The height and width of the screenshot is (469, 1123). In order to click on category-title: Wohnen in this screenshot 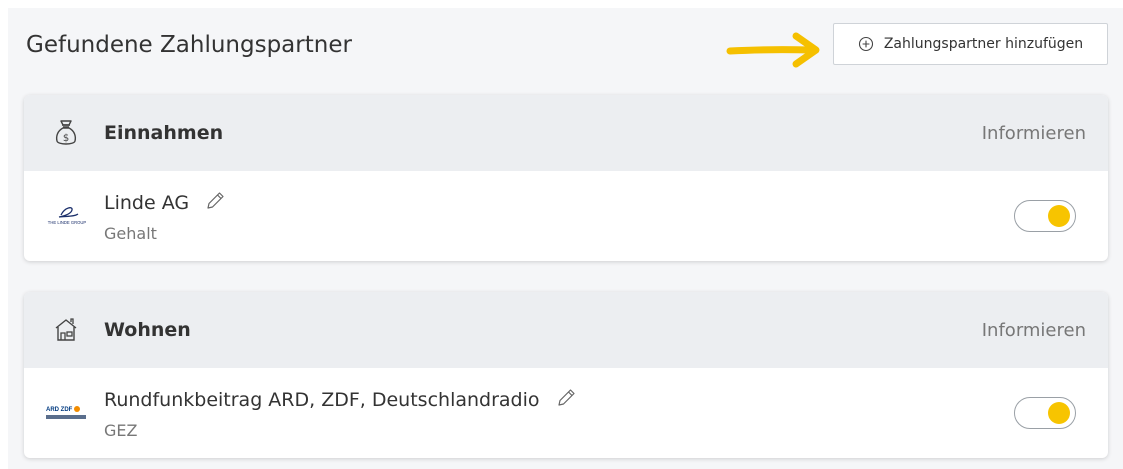, I will do `click(147, 330)`.